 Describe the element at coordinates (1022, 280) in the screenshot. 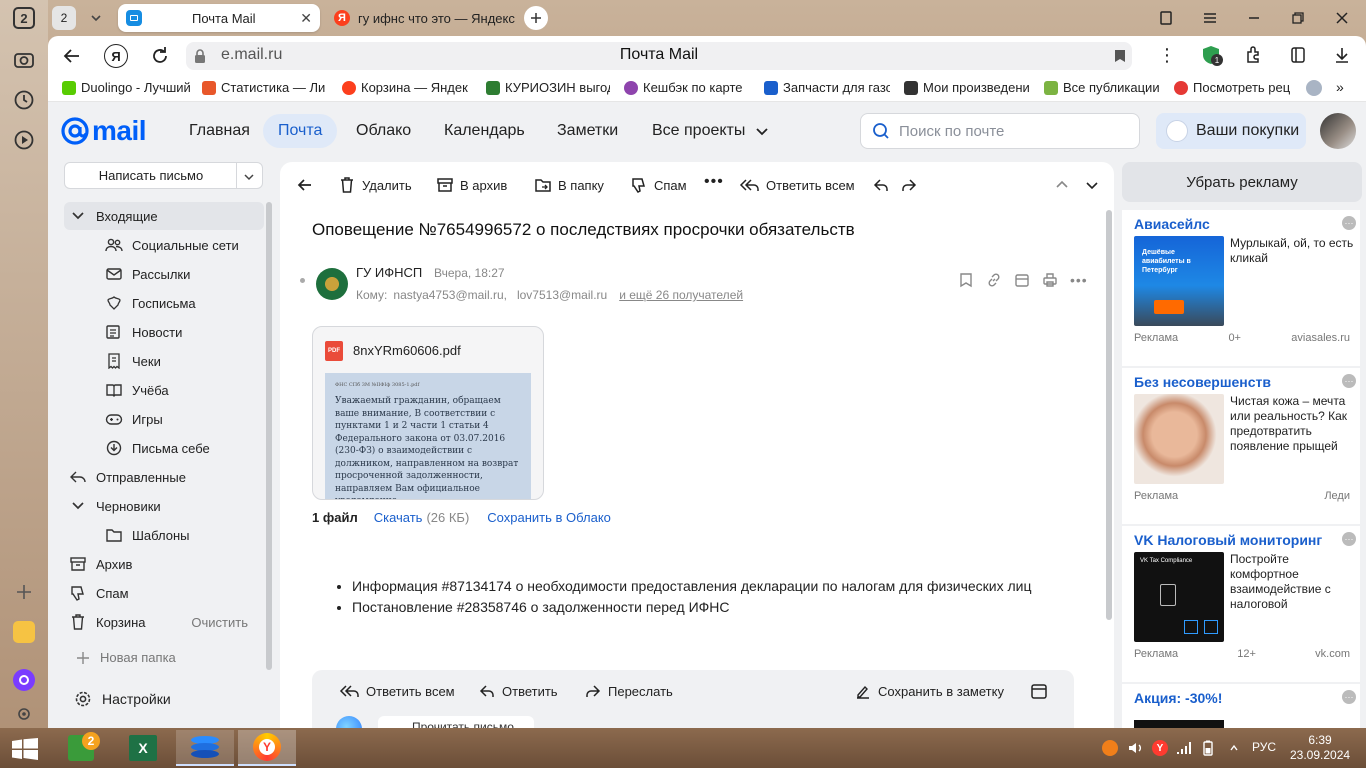

I see `calendar-icon` at that location.